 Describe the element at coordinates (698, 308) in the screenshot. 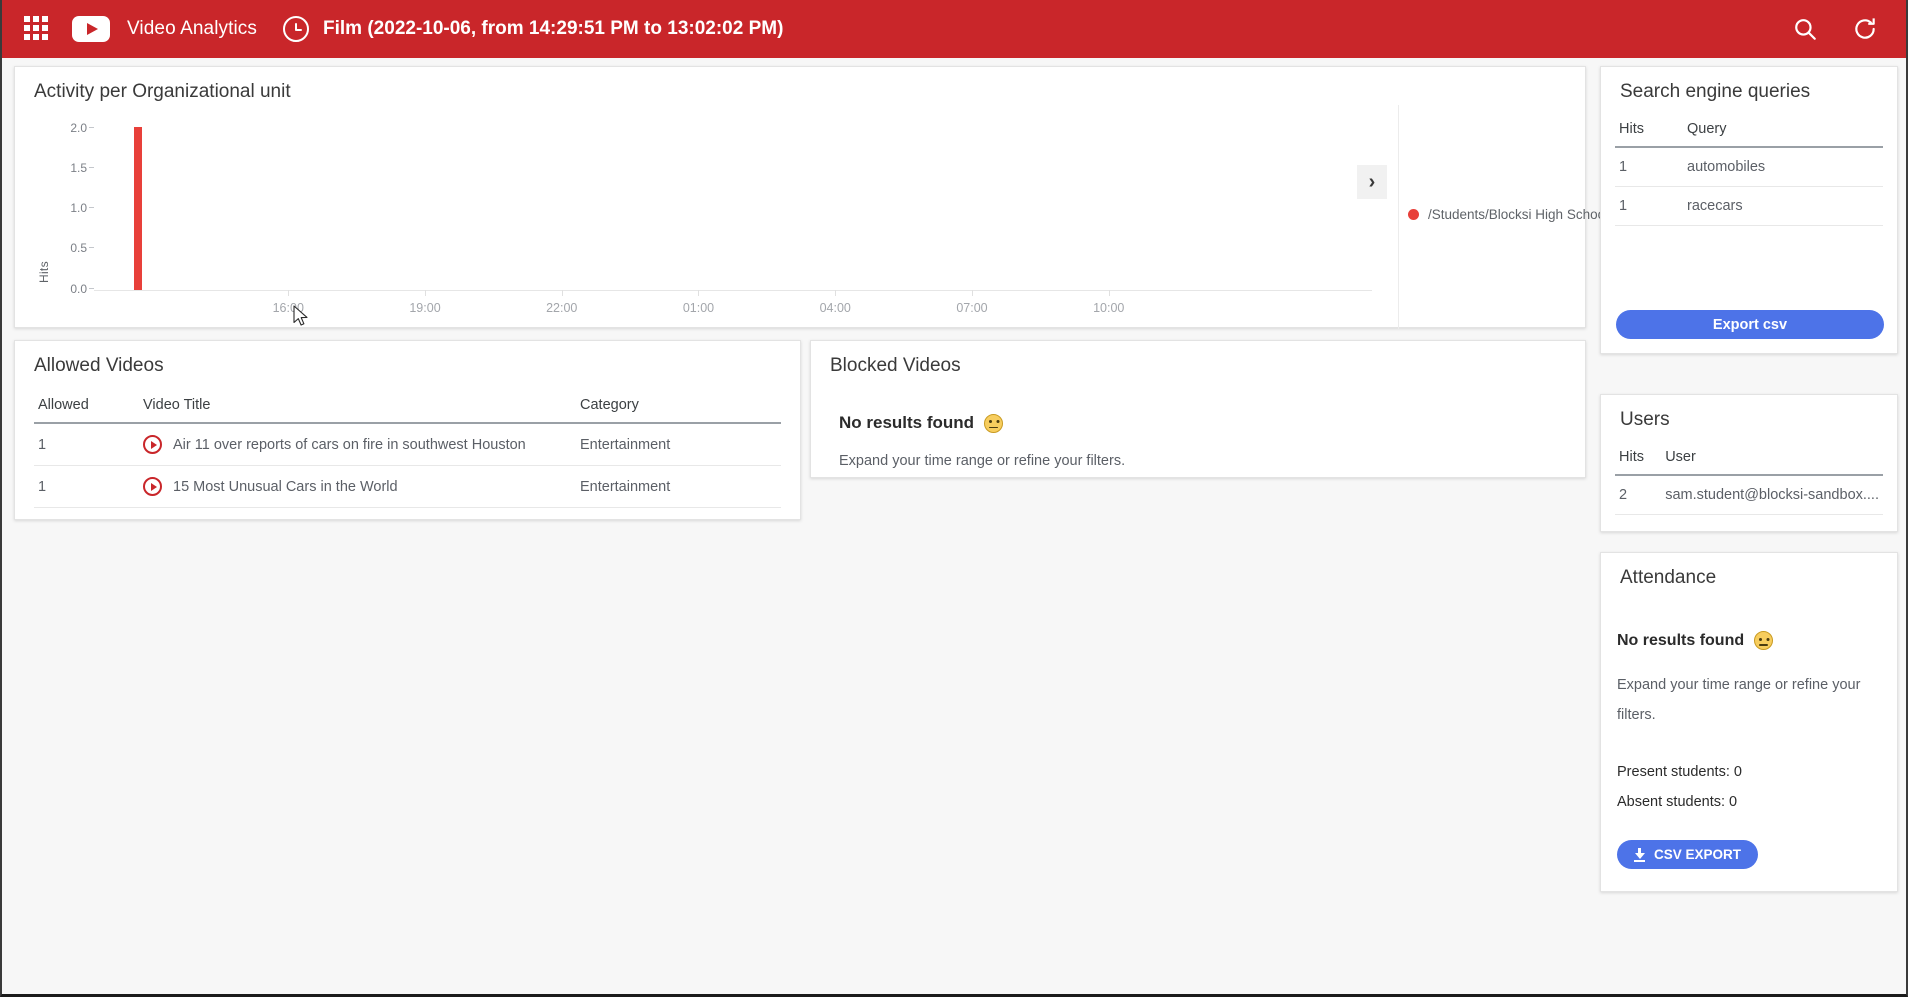

I see `x-tick-label: 01:00` at that location.